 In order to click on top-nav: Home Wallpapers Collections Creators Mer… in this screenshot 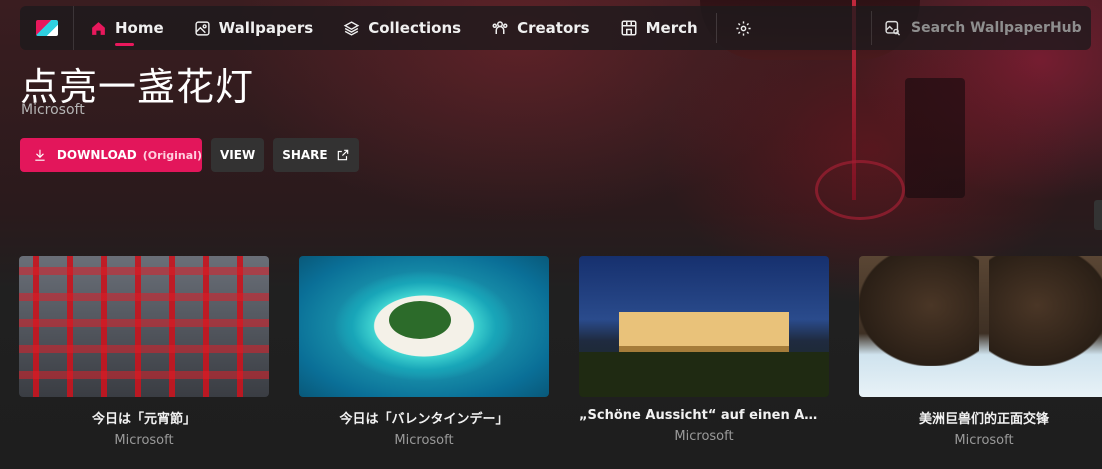, I will do `click(555, 28)`.